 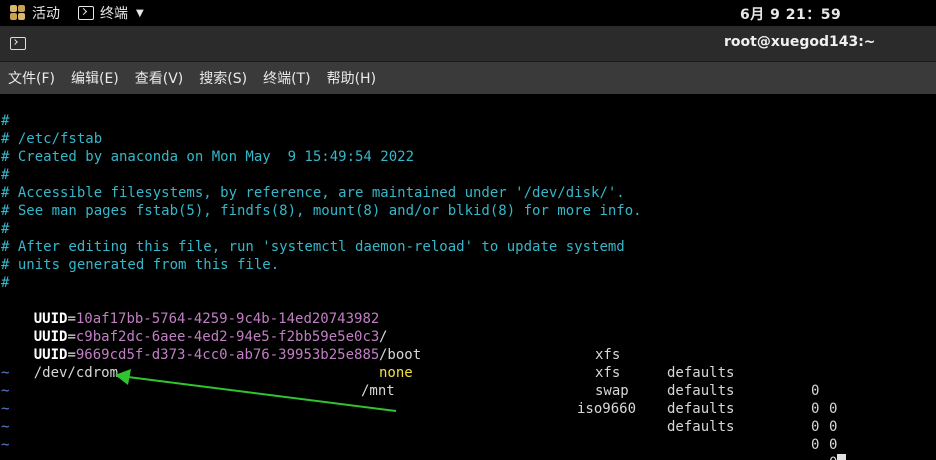 I want to click on menu-edit: 编辑(E), so click(x=95, y=78).